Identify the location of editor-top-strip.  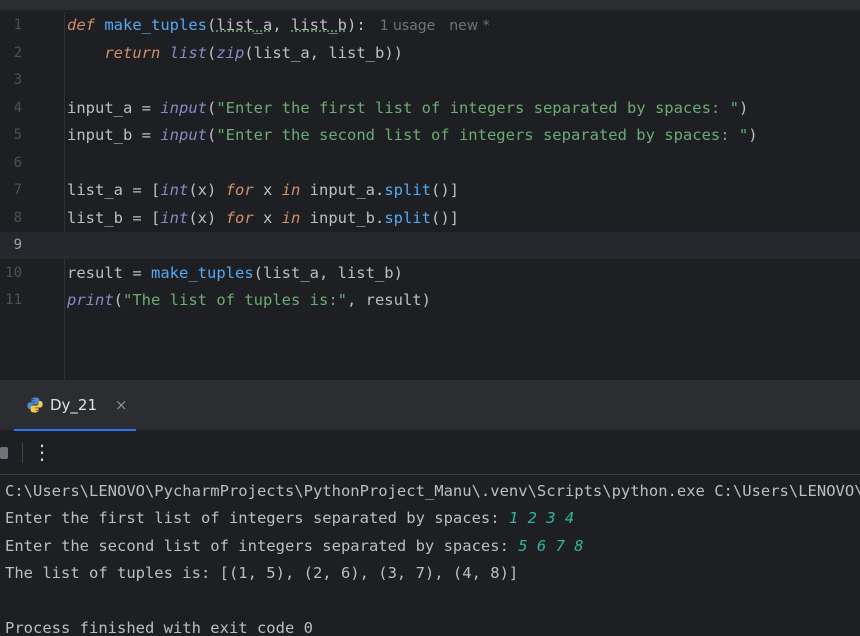
(430, 5).